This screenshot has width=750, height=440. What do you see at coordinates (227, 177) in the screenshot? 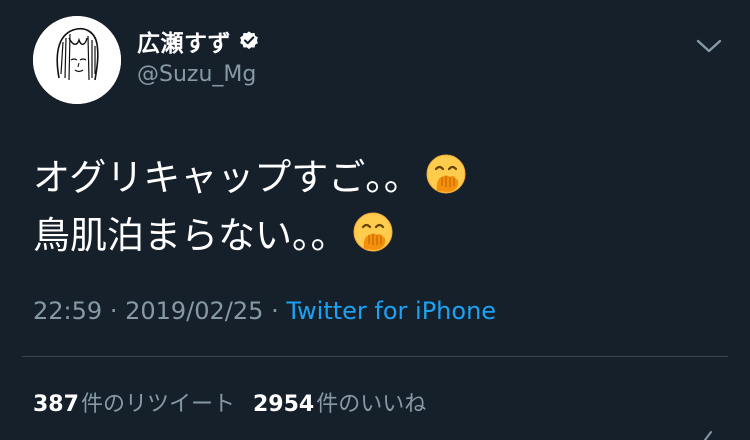
I see `tweet-line-text: オグリキャップすご。。` at bounding box center [227, 177].